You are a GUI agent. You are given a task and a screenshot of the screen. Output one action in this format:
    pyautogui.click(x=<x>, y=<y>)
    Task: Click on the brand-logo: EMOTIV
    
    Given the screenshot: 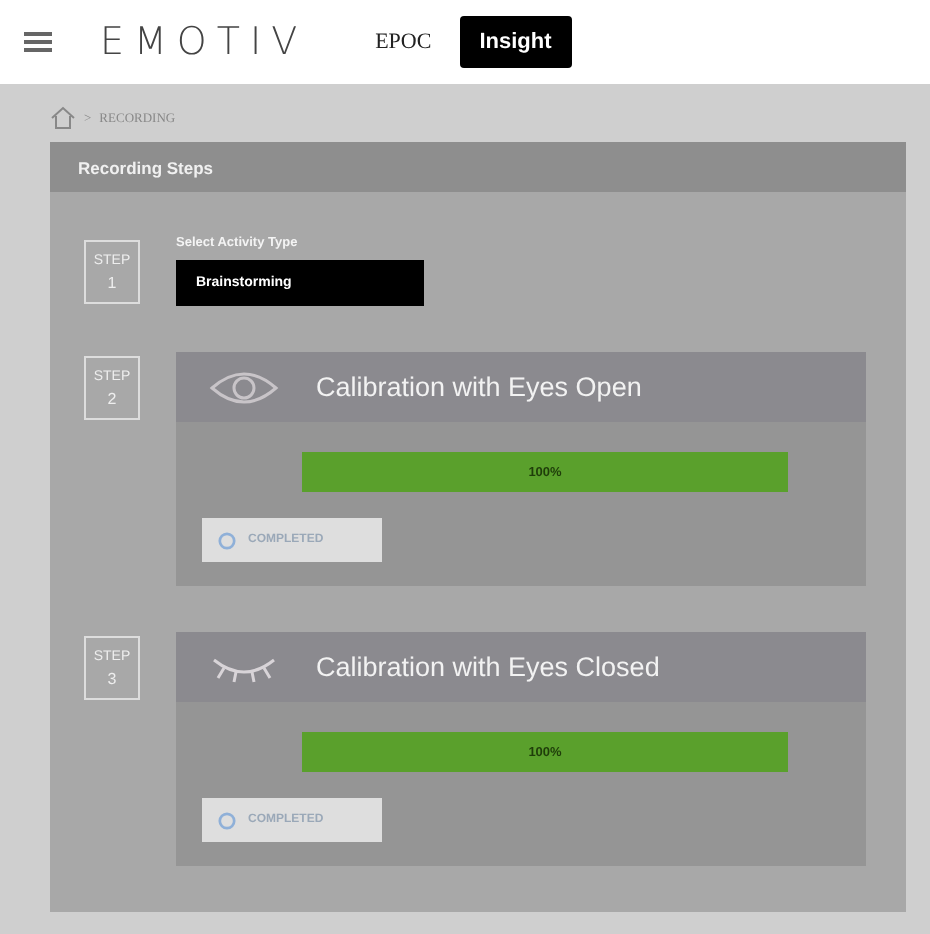 What is the action you would take?
    pyautogui.click(x=204, y=42)
    